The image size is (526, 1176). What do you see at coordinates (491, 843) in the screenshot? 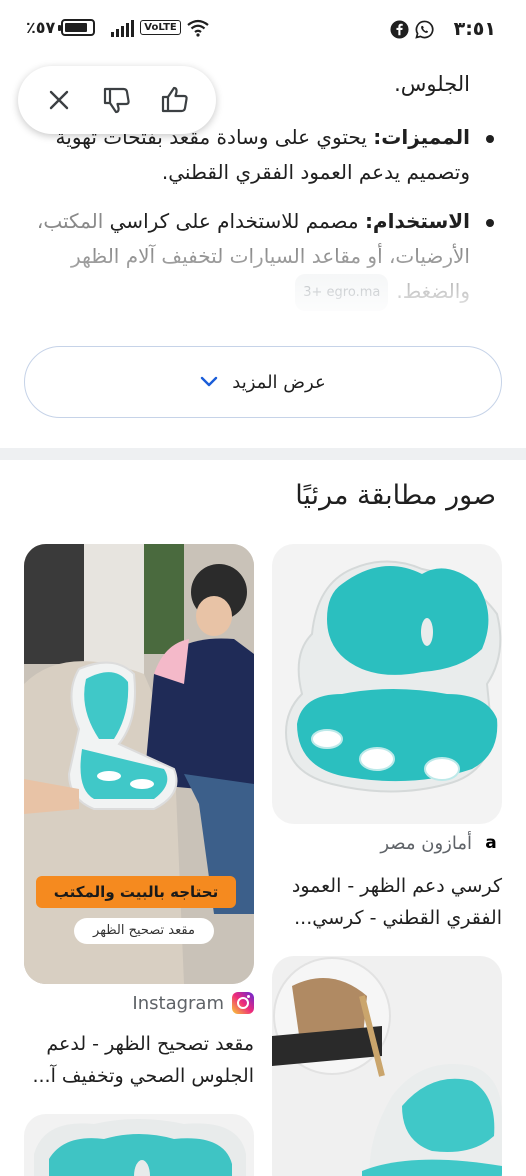
I see `amazon-icon: a` at bounding box center [491, 843].